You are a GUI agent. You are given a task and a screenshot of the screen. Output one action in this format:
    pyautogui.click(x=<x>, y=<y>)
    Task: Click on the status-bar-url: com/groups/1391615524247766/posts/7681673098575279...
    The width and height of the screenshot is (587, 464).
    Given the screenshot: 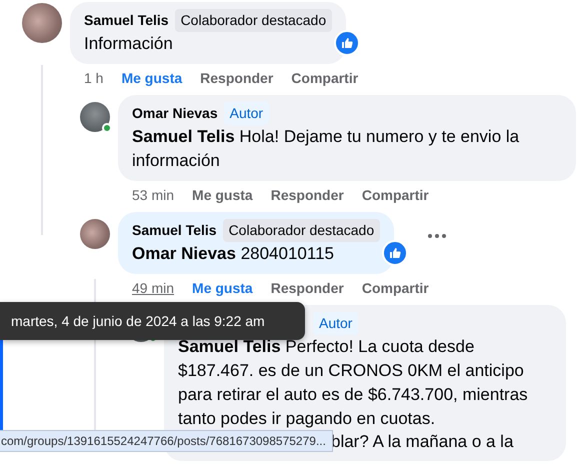 What is the action you would take?
    pyautogui.click(x=166, y=441)
    